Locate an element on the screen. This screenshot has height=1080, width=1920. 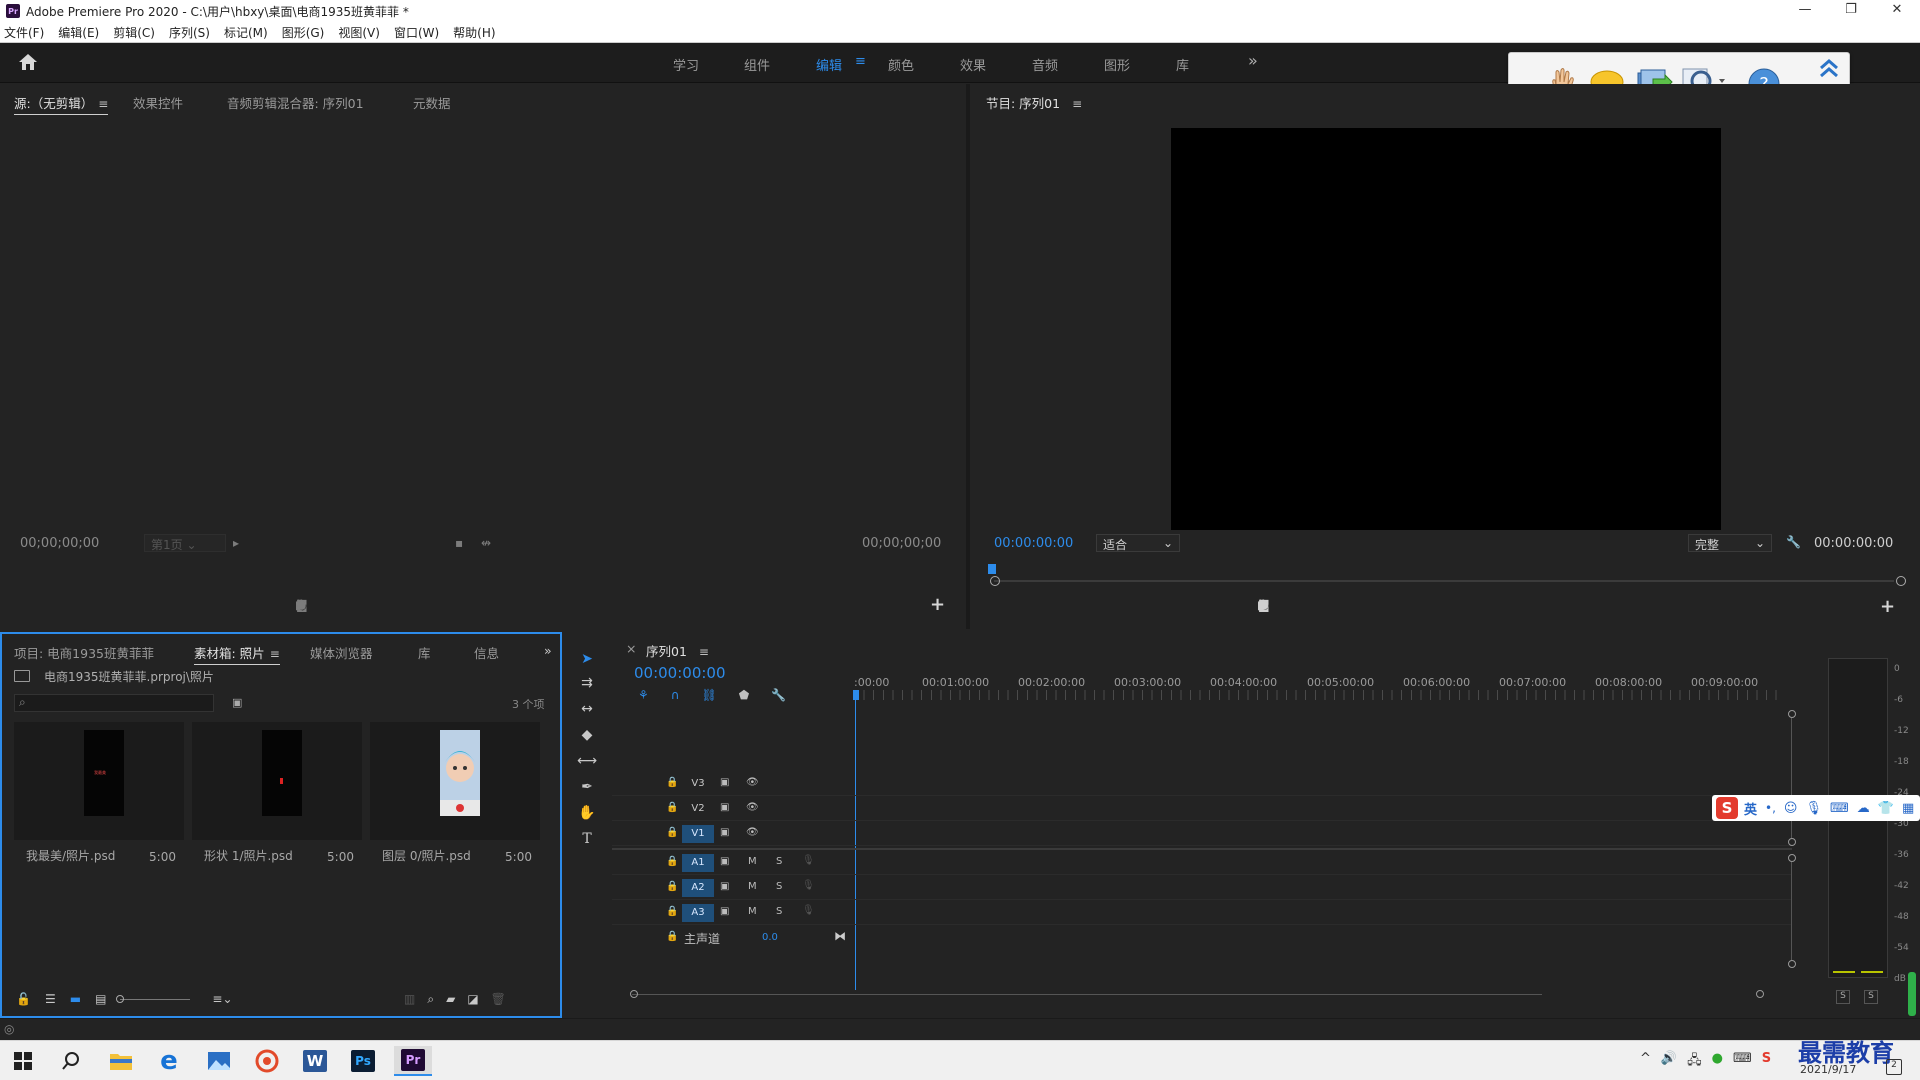
vscroll-handle-top is located at coordinates (1792, 714).